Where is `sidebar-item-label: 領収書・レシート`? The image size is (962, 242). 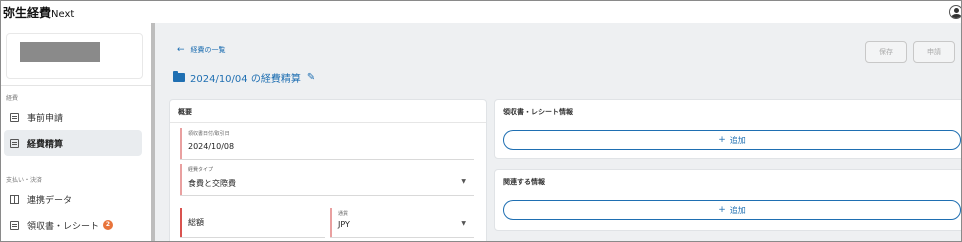
sidebar-item-label: 領収書・レシート is located at coordinates (63, 226).